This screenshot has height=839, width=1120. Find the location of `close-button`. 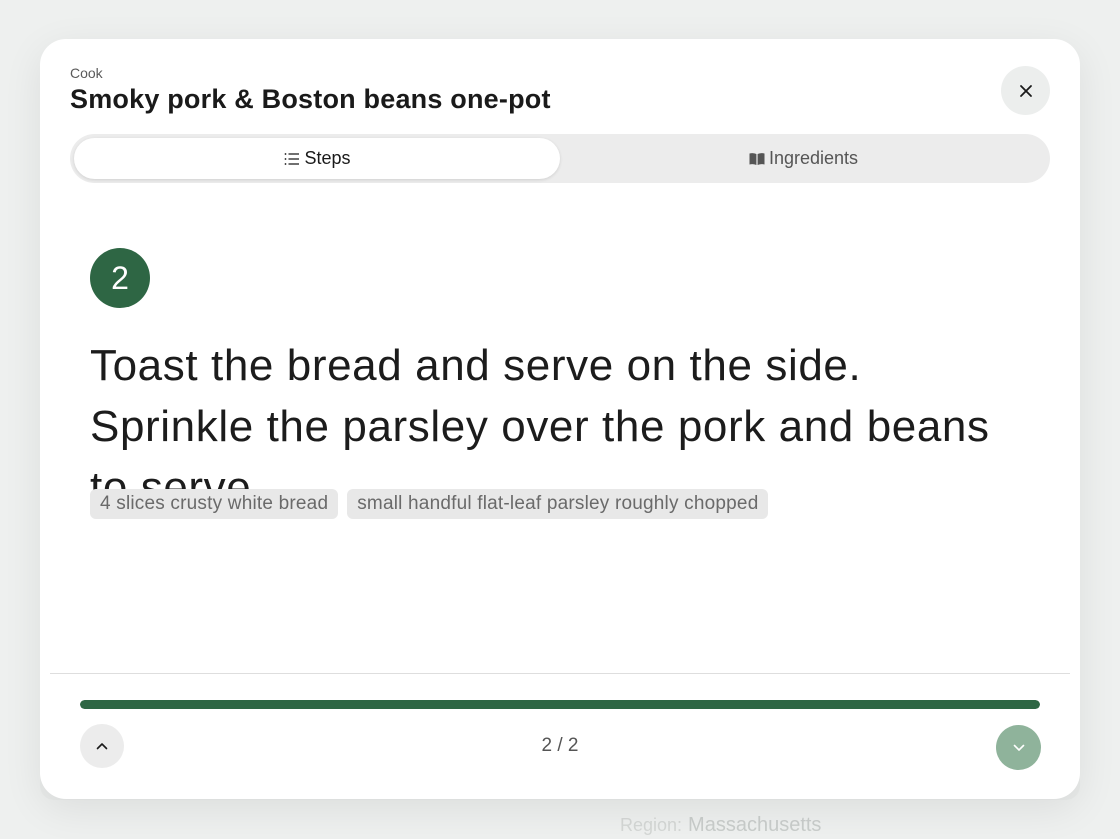

close-button is located at coordinates (1025, 90).